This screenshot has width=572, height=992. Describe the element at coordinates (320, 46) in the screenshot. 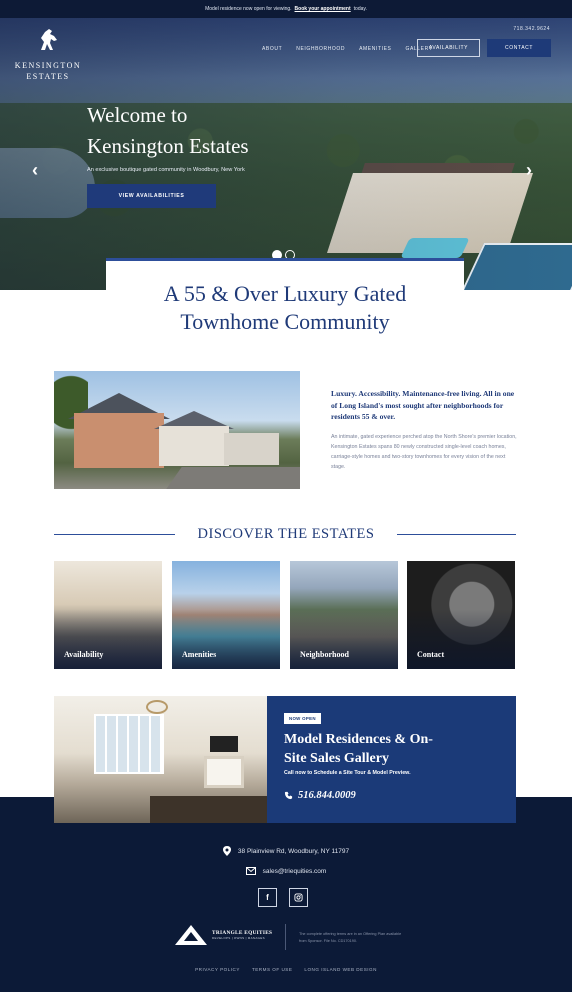

I see `nav-neighborhood: NEIGHBORHOOD` at that location.